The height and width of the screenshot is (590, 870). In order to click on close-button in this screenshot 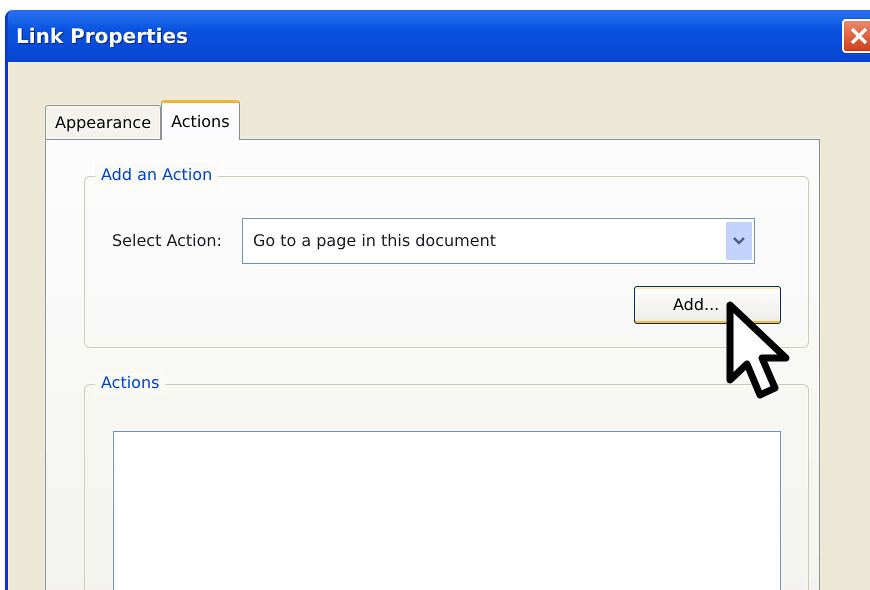, I will do `click(856, 36)`.